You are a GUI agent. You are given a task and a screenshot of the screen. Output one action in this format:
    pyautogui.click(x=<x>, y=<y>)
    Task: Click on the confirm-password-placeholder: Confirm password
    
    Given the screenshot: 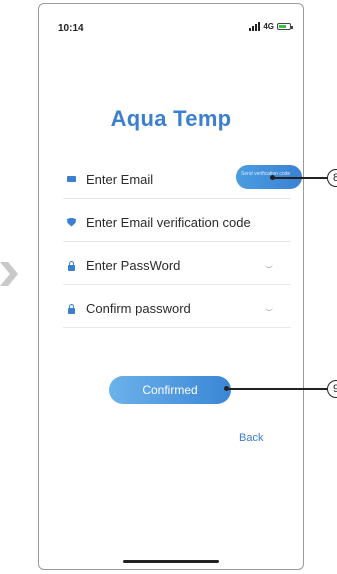 What is the action you would take?
    pyautogui.click(x=138, y=308)
    